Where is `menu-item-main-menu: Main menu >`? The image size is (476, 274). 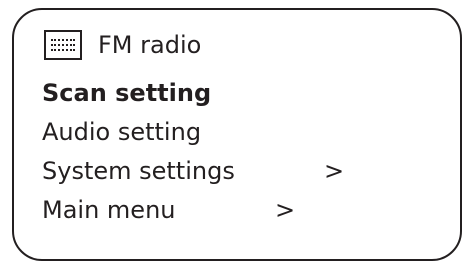
menu-item-main-menu: Main menu > is located at coordinates (207, 210).